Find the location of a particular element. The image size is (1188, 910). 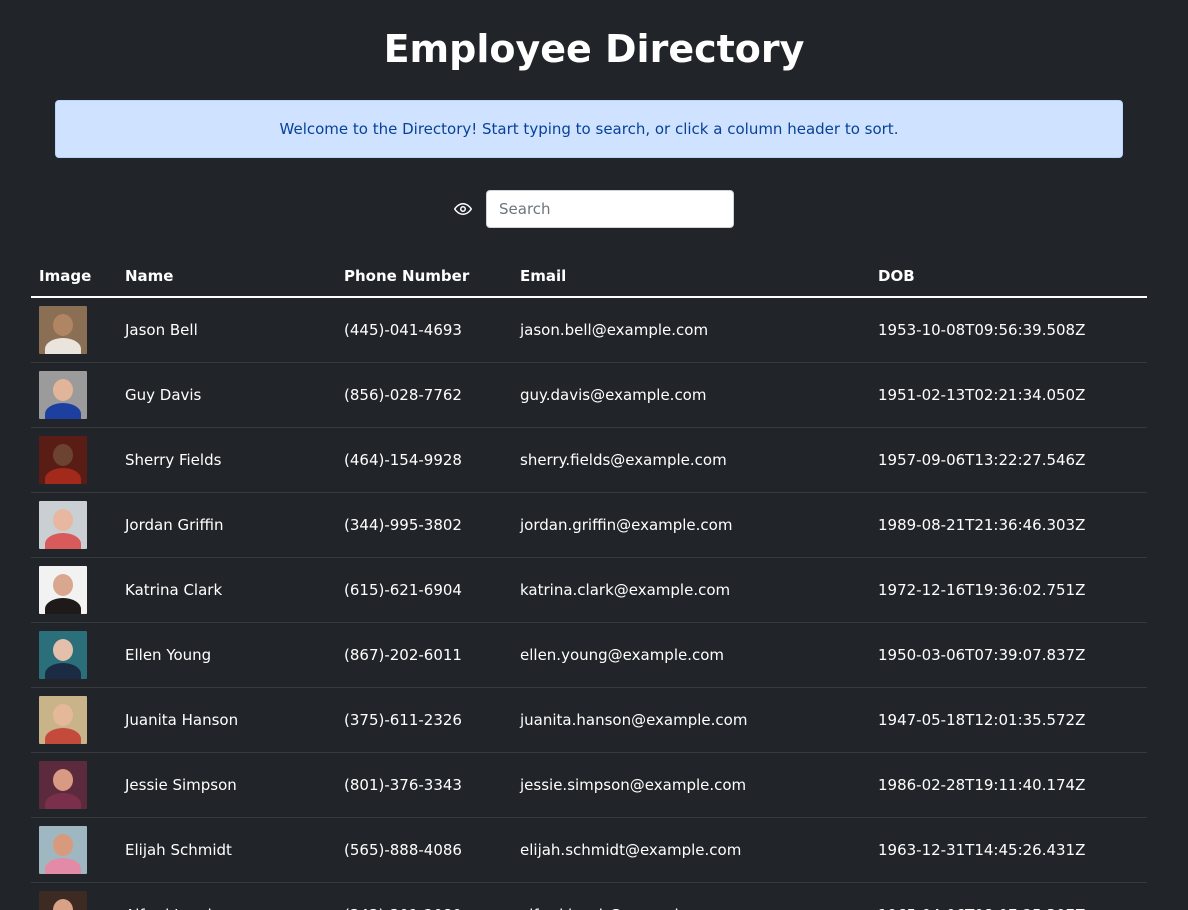

dob-cell: 1989-08-21T21:36:46.303Z is located at coordinates (1008, 525).